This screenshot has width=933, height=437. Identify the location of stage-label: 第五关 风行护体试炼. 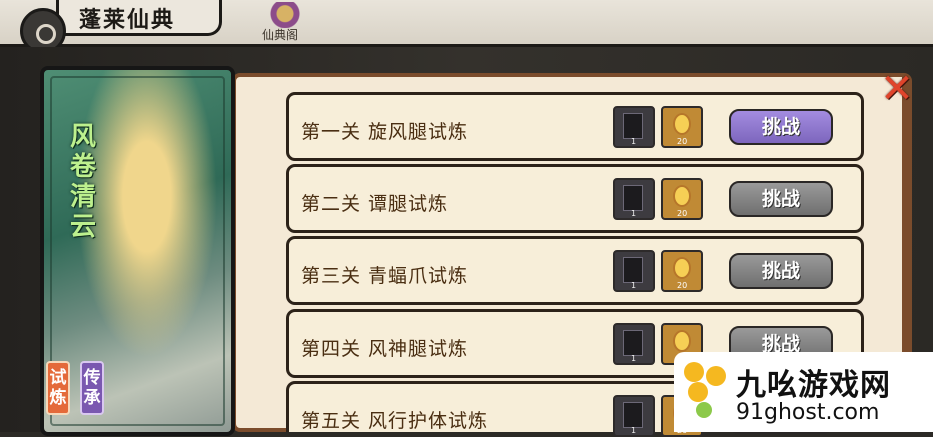
(395, 421).